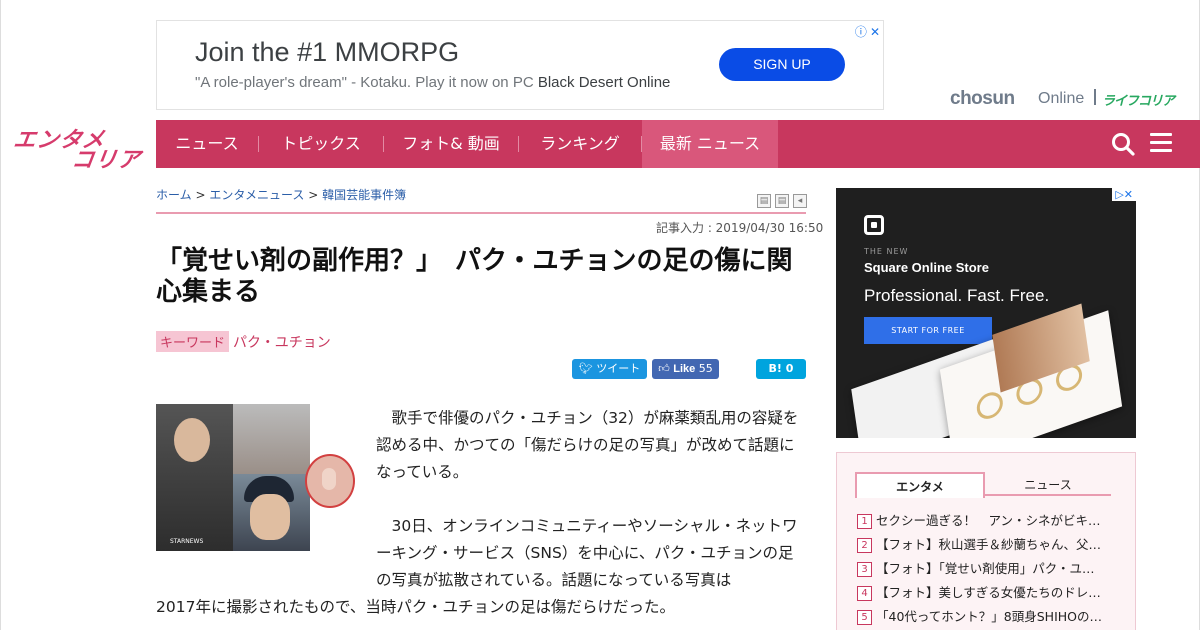 This screenshot has width=1200, height=630. What do you see at coordinates (864, 617) in the screenshot?
I see `rank-number: 5` at bounding box center [864, 617].